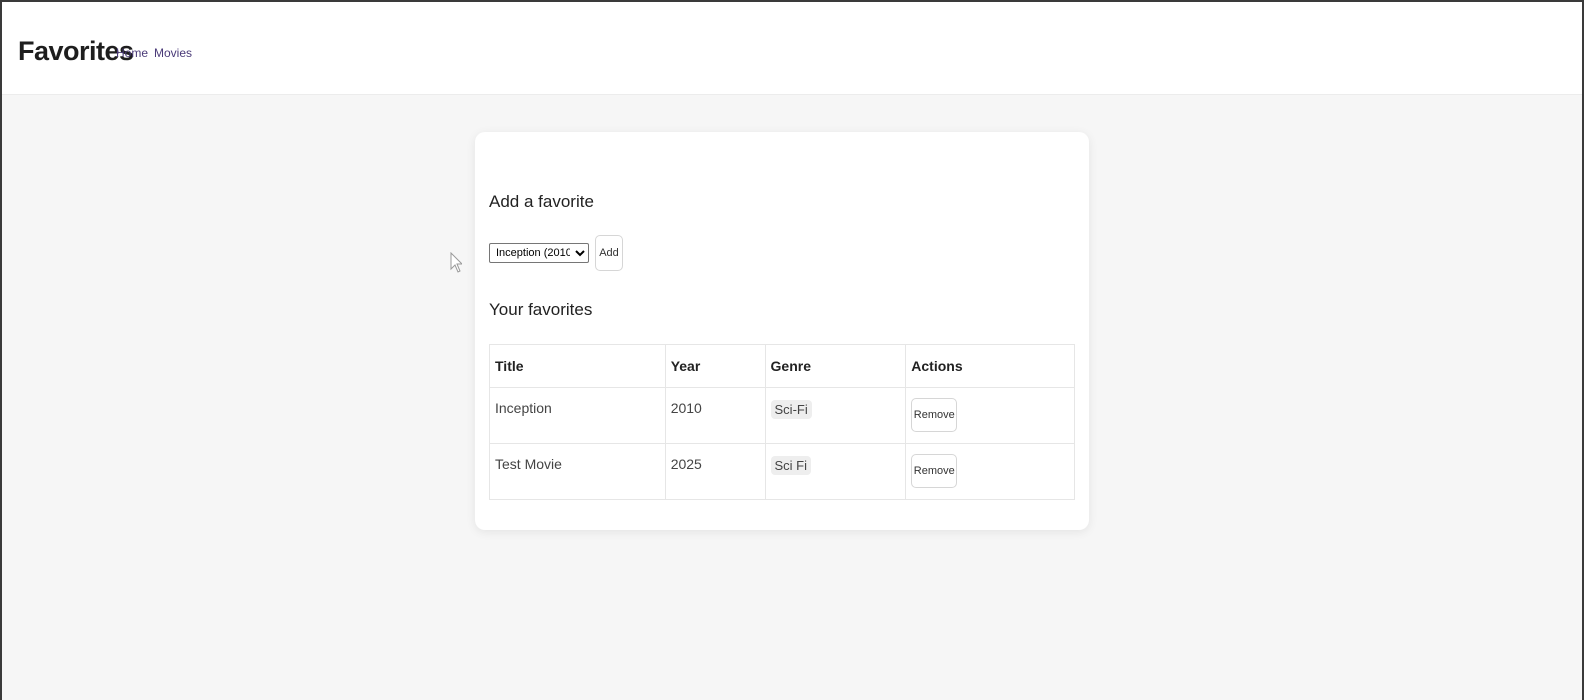  I want to click on column-header-year: Year, so click(715, 366).